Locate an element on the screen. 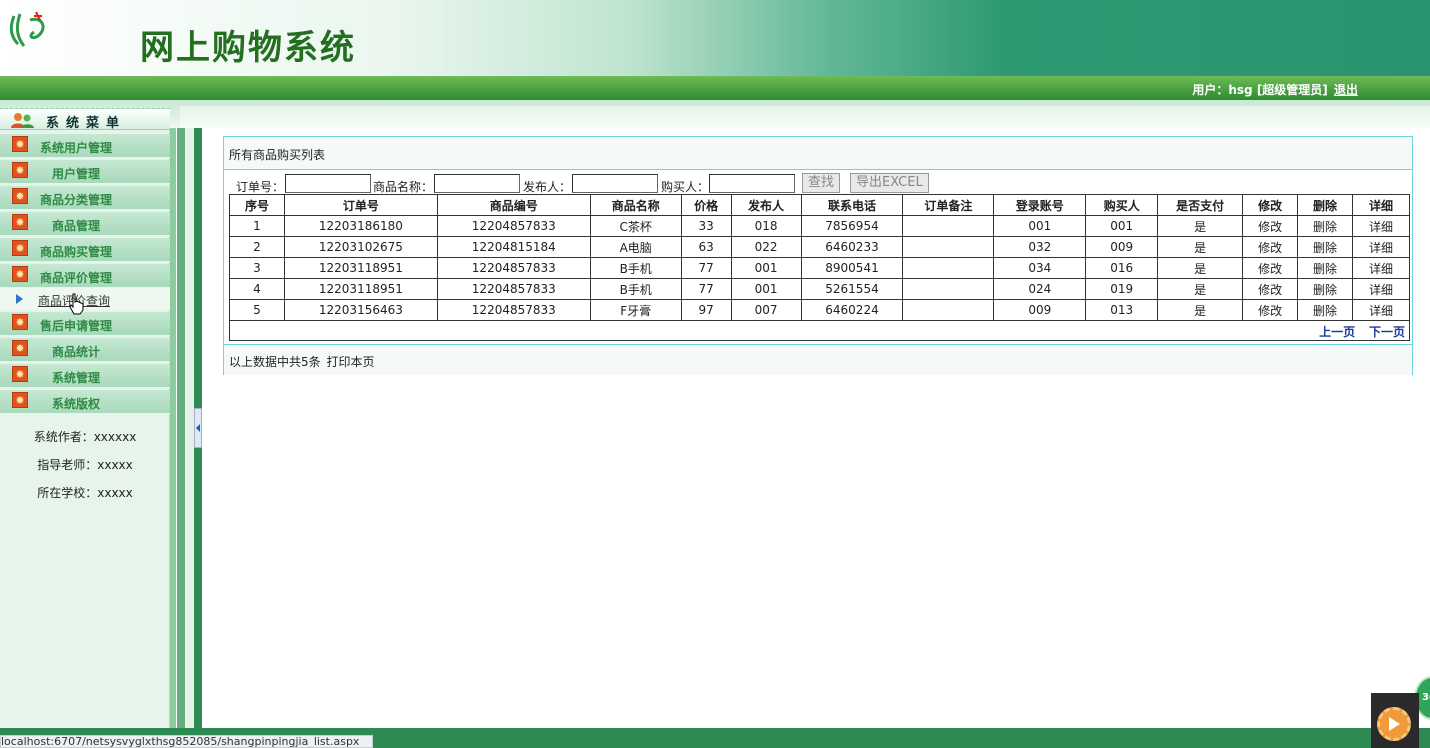  menu-item-system-users: ✸ 系统用户管理 is located at coordinates (85, 146).